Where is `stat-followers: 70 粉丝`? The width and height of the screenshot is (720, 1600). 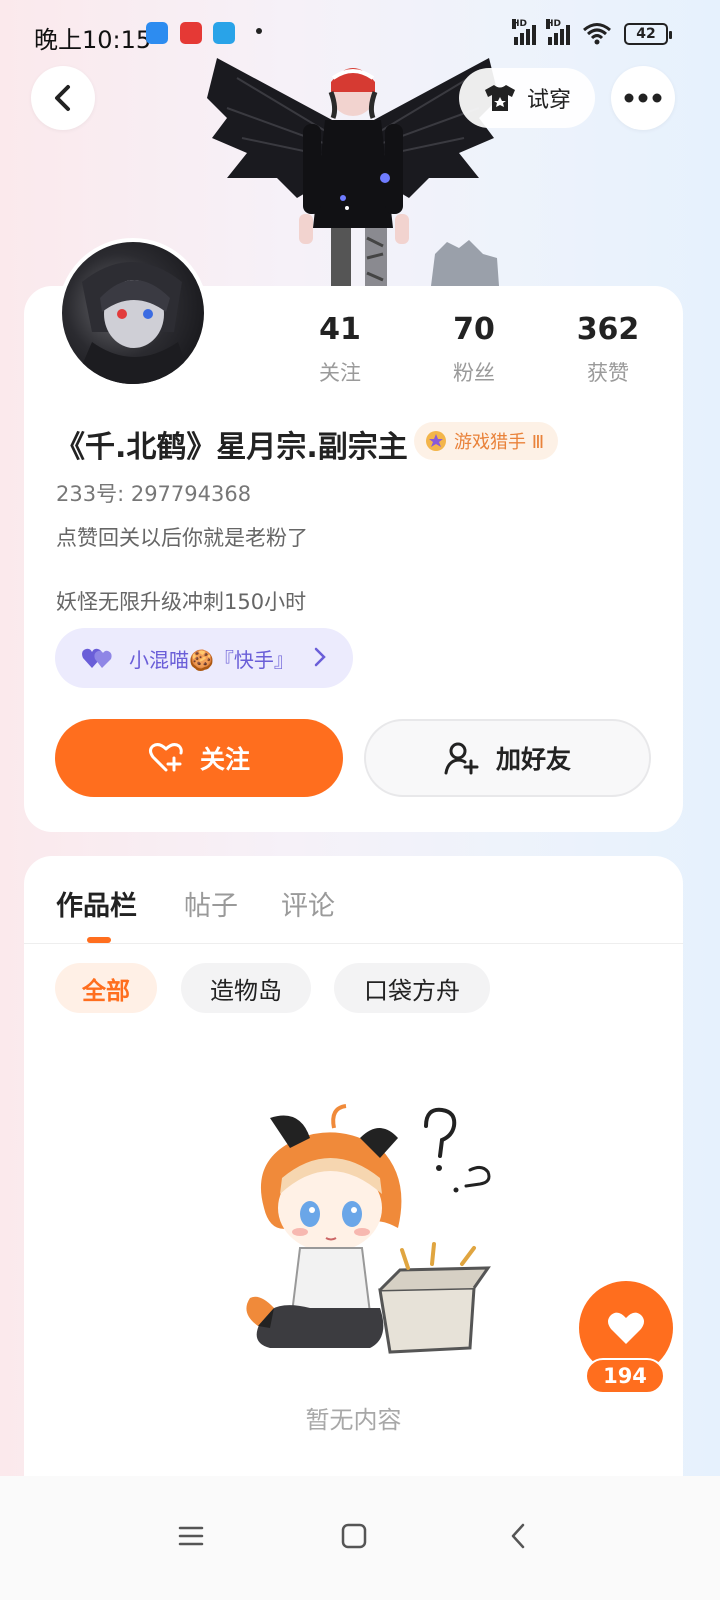 stat-followers: 70 粉丝 is located at coordinates (474, 349).